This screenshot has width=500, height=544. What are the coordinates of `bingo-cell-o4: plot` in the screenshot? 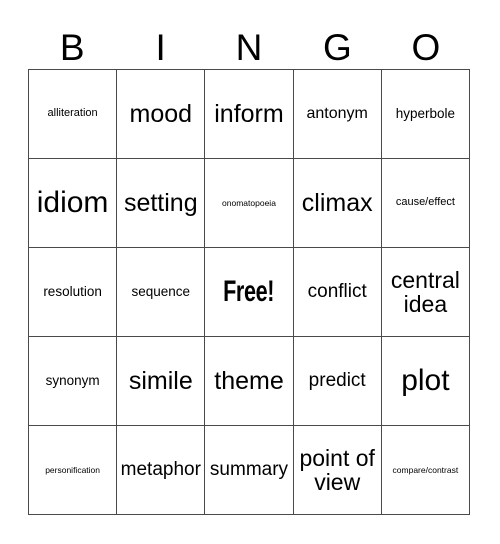 It's located at (425, 381).